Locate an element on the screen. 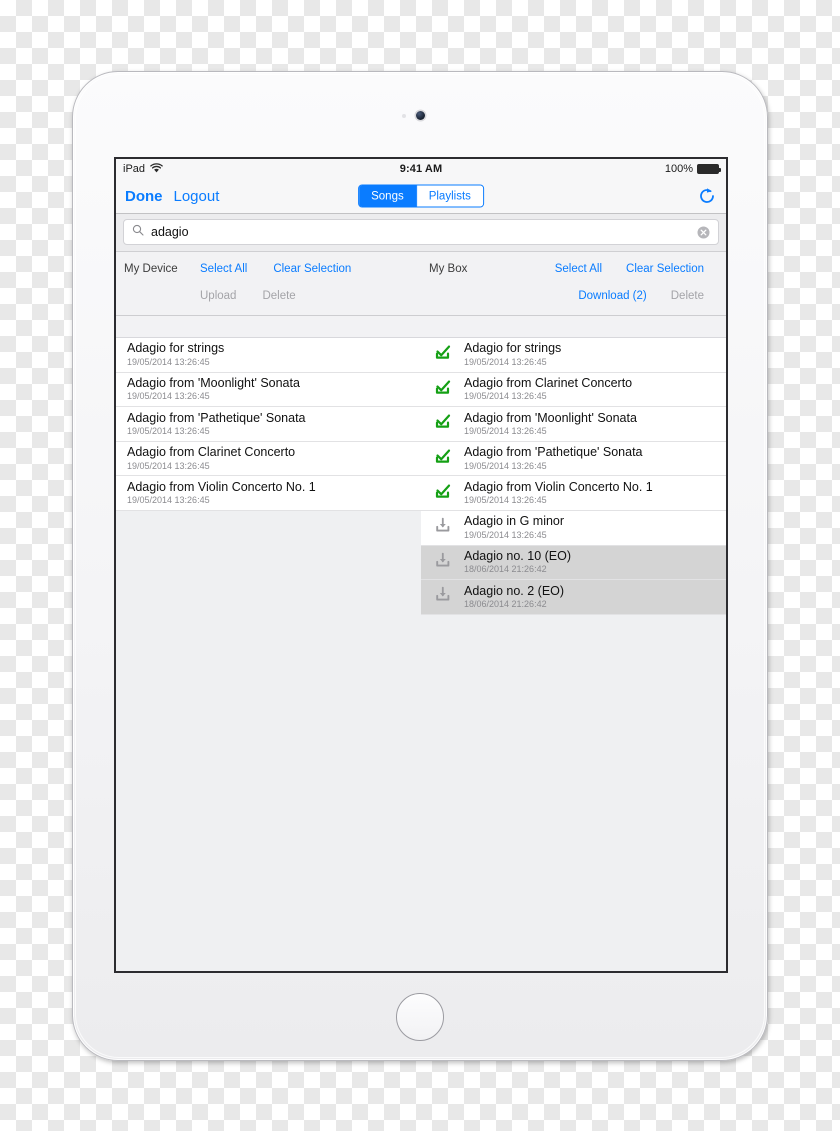  songs-playlists-segmented-control: Songs Playlists is located at coordinates (421, 196).